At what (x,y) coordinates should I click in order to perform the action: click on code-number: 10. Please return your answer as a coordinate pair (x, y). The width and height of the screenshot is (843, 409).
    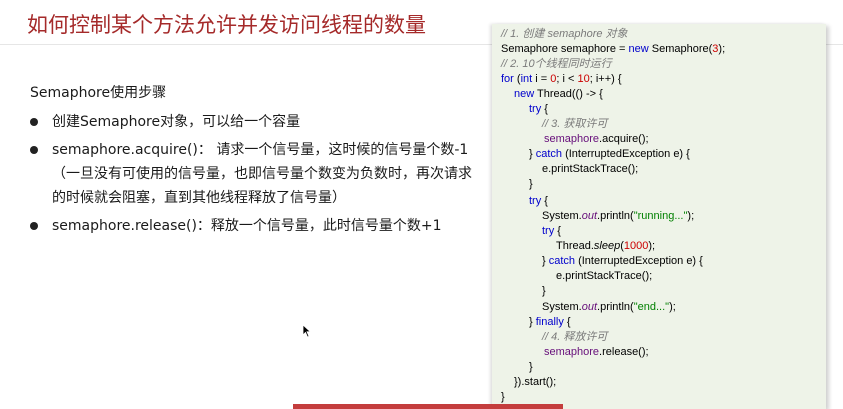
    Looking at the image, I should click on (583, 79).